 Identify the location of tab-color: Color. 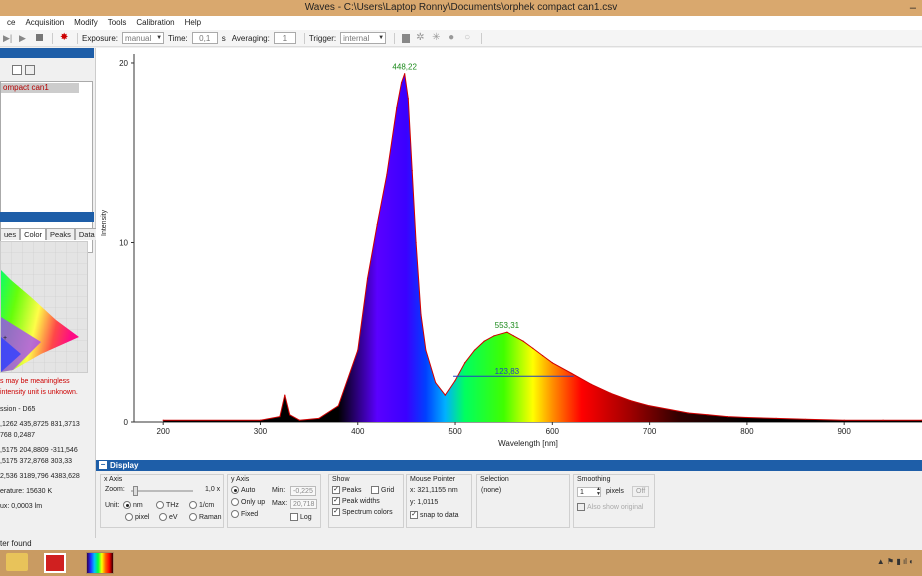
(33, 234).